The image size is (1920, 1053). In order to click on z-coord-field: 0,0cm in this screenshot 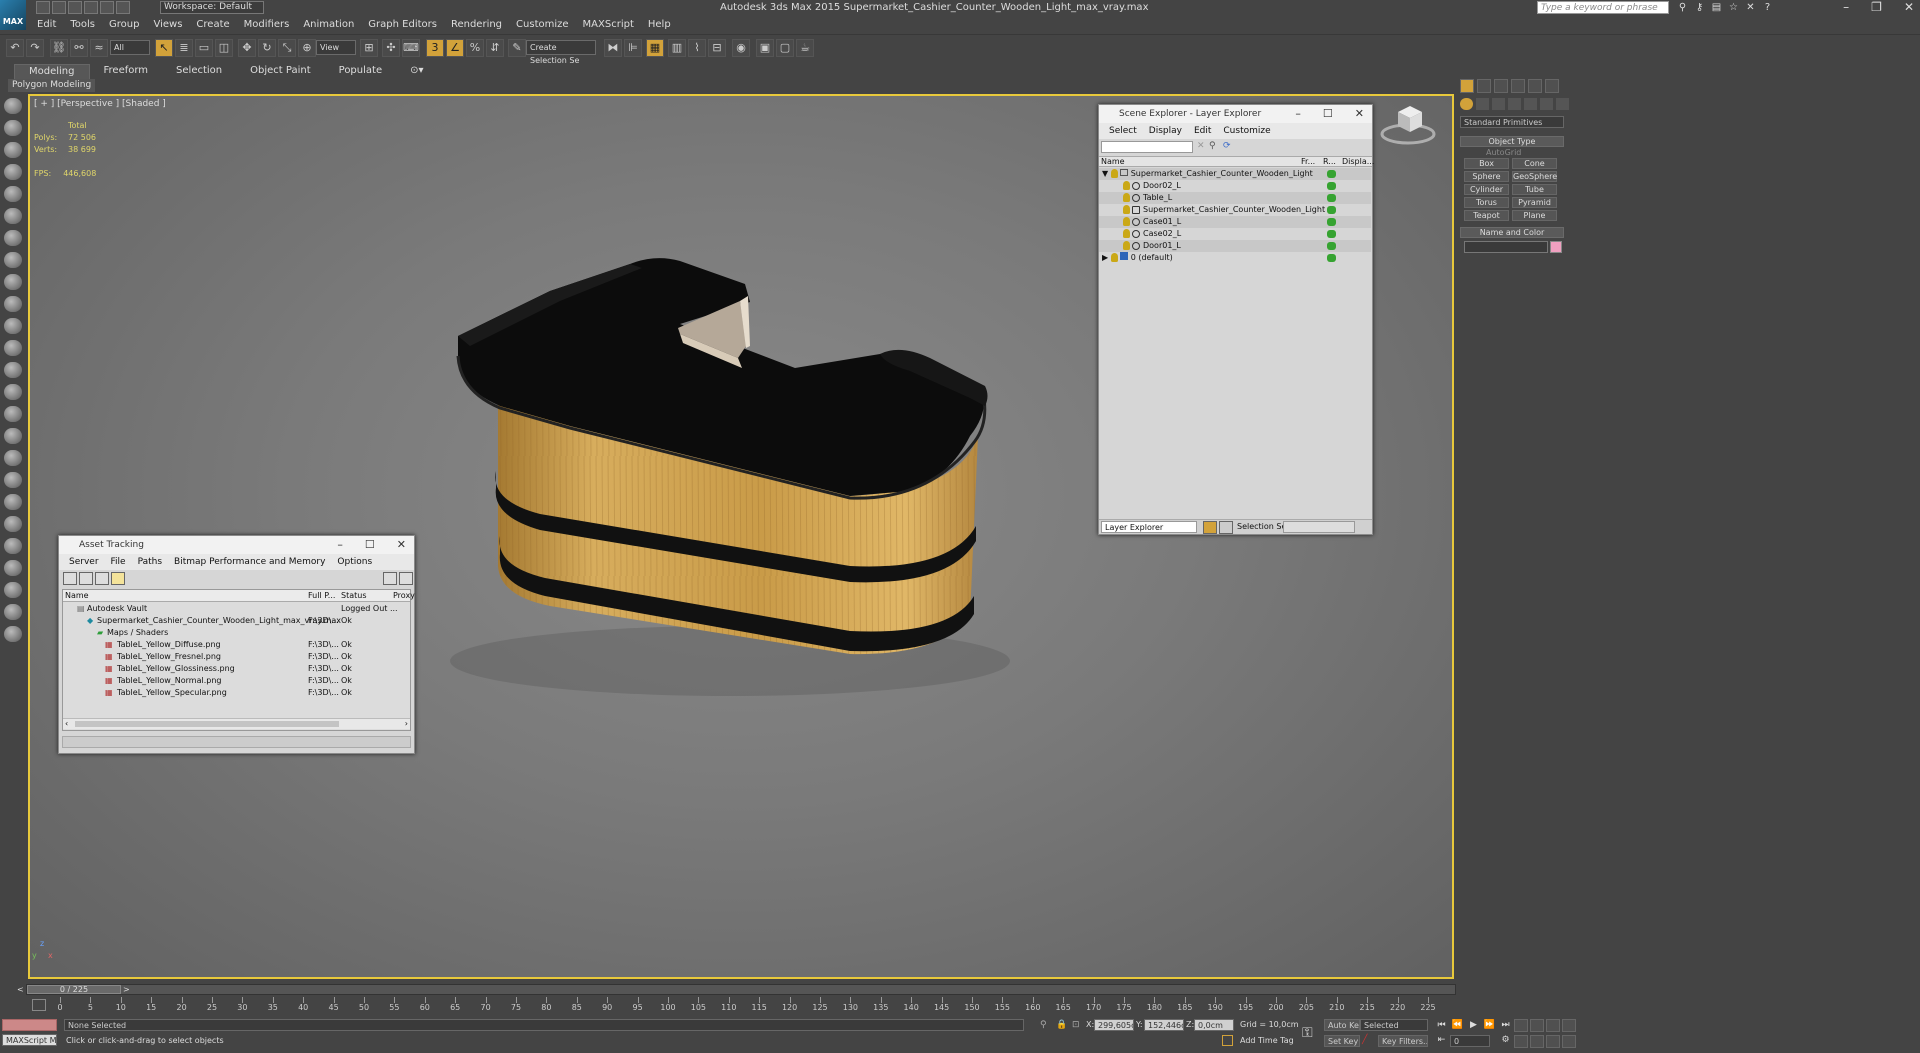, I will do `click(1214, 1025)`.